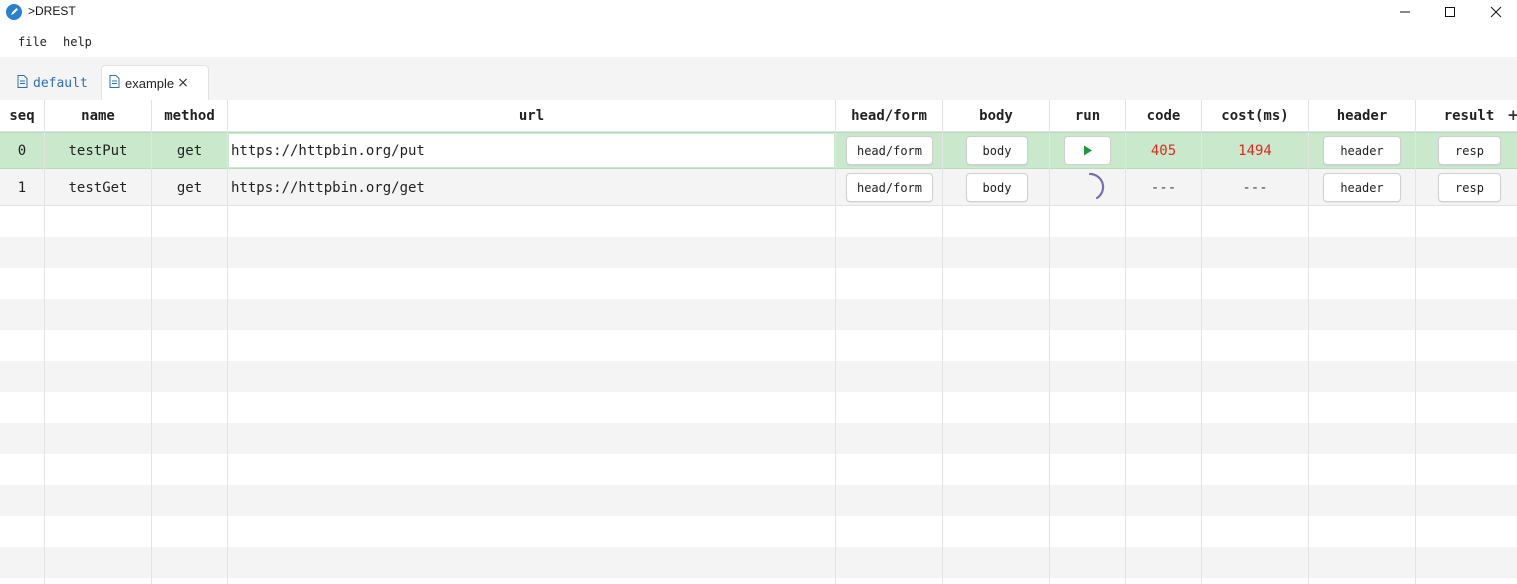 This screenshot has width=1517, height=584. I want to click on tab-close-icon: ×, so click(183, 83).